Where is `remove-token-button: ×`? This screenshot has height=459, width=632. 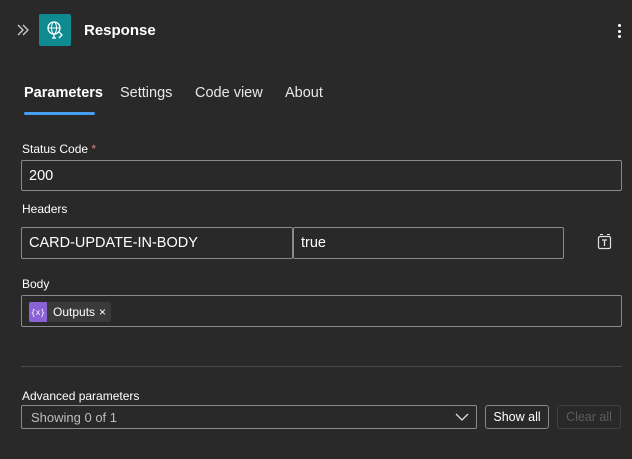
remove-token-button: × is located at coordinates (102, 312).